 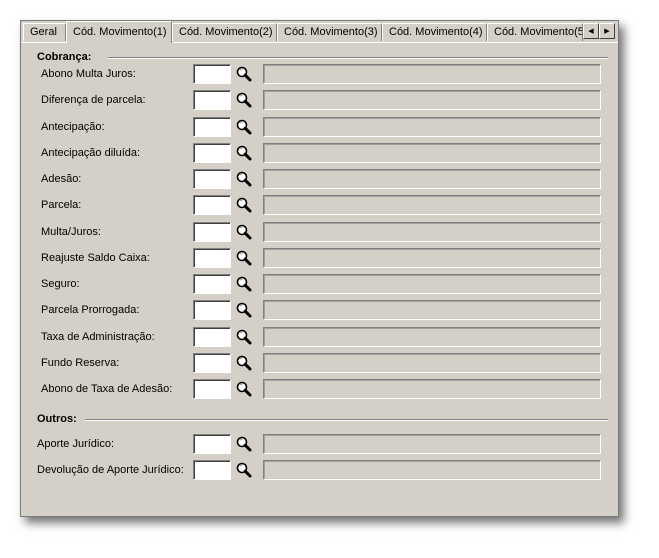 What do you see at coordinates (346, 420) in the screenshot?
I see `section-divider-outros` at bounding box center [346, 420].